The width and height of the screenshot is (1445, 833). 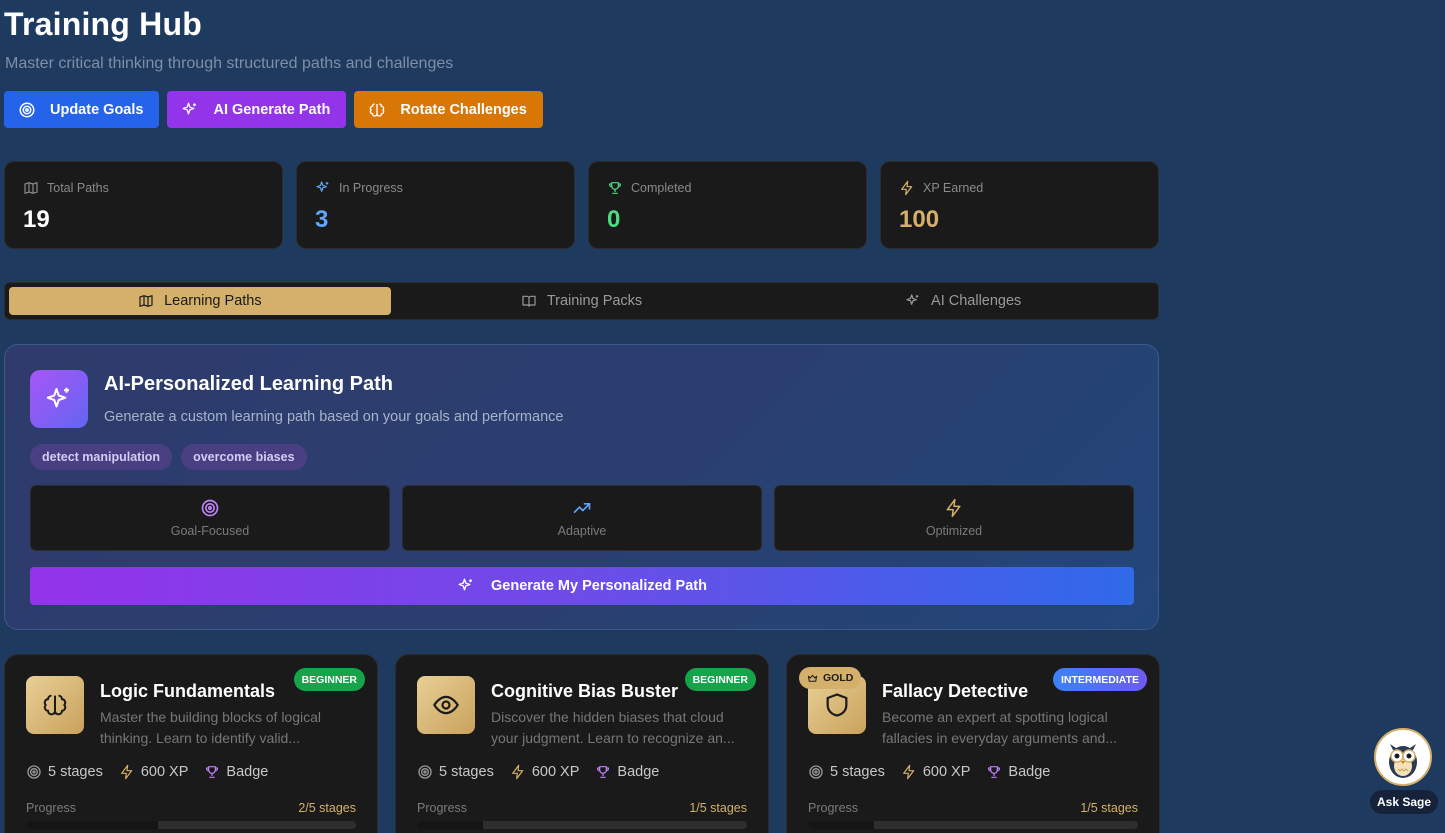 I want to click on generate-path-button: Generate My Personalized Path, so click(x=582, y=586).